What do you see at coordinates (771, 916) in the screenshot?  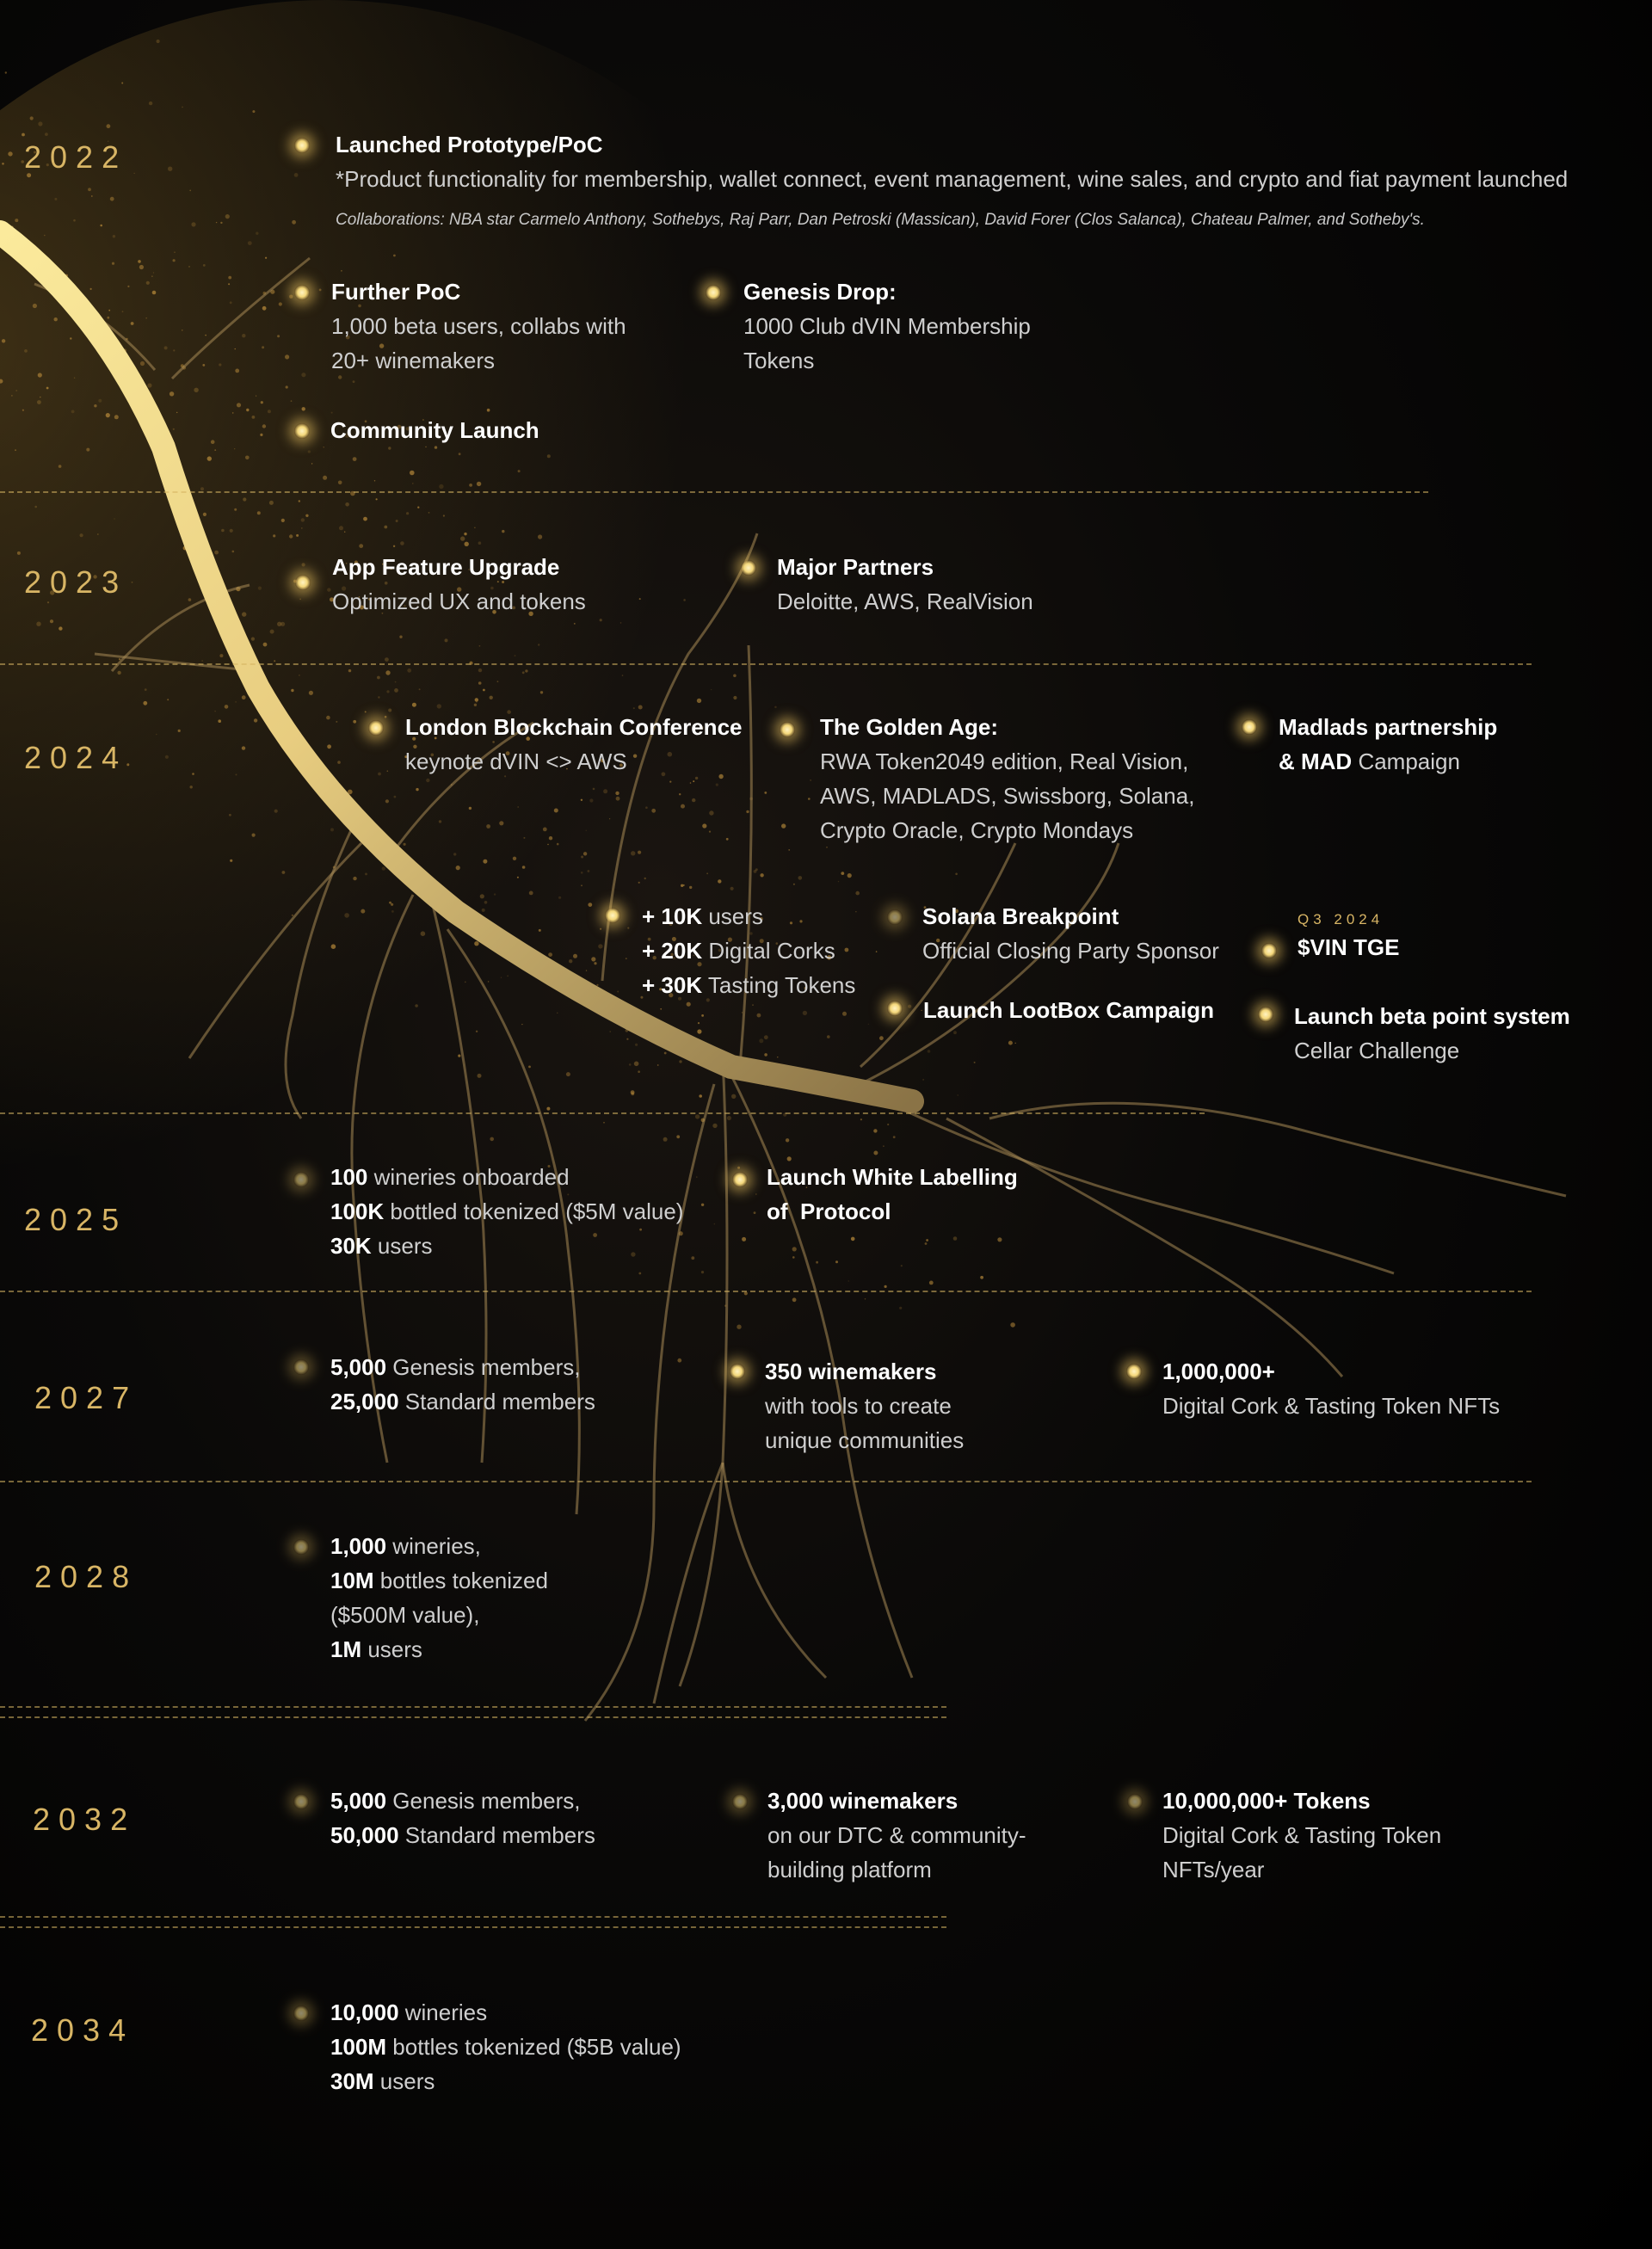 I see `stat-line: + 10K users` at bounding box center [771, 916].